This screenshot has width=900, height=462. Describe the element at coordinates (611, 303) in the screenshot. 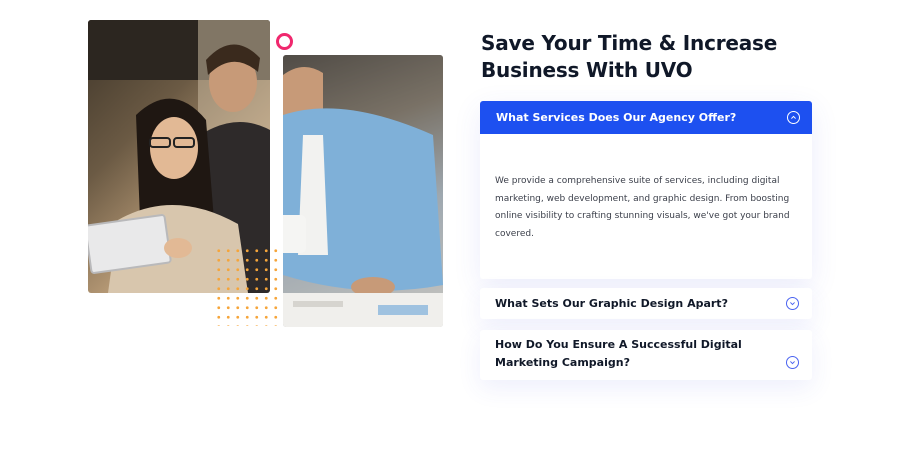

I see `faq-question: What Sets Our Graphic Design Apart?` at that location.